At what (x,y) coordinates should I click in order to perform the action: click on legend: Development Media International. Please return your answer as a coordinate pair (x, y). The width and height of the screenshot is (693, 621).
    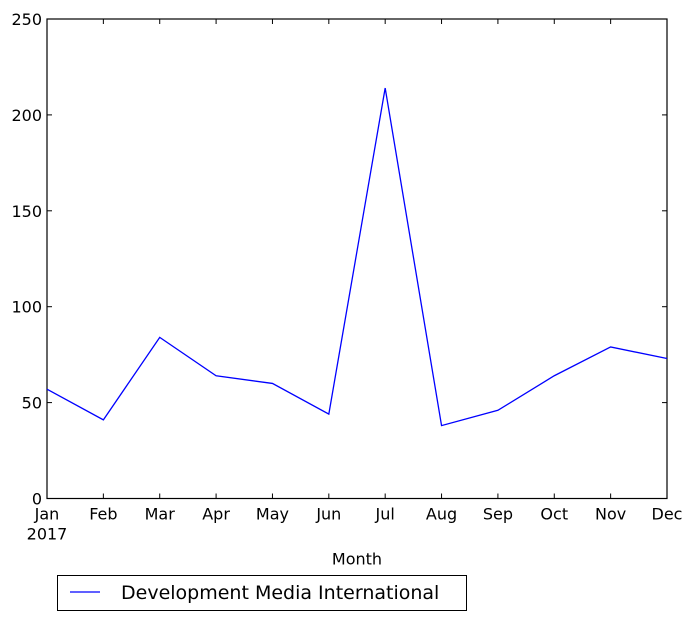
    Looking at the image, I should click on (262, 593).